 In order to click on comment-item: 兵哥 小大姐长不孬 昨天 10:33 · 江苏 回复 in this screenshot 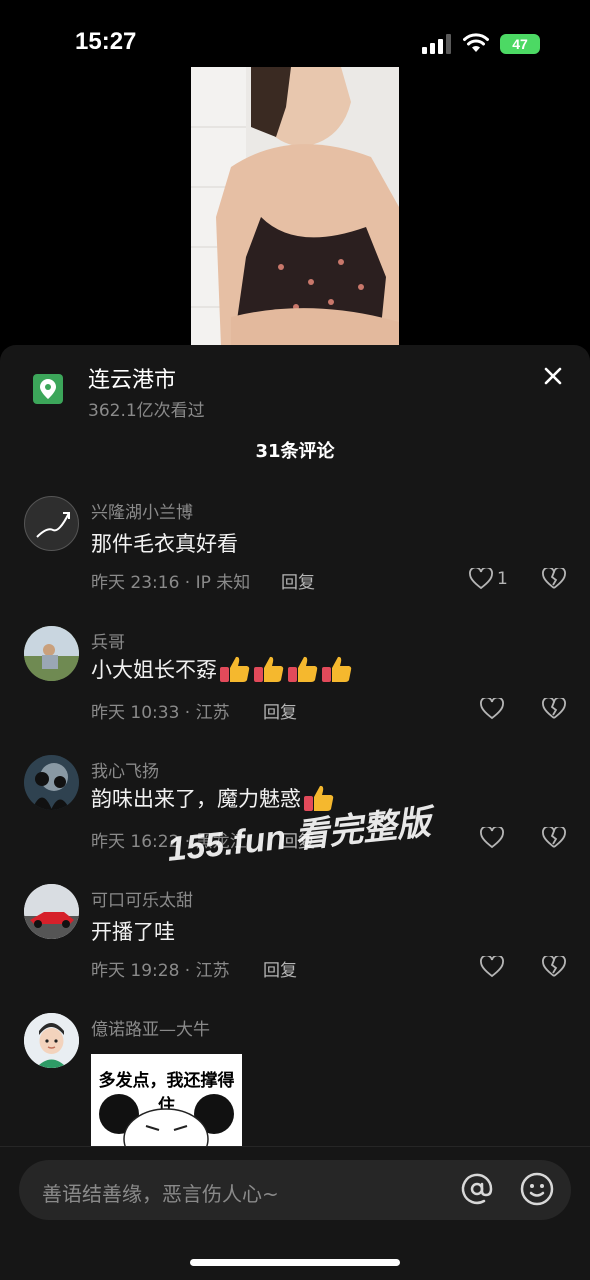, I will do `click(295, 680)`.